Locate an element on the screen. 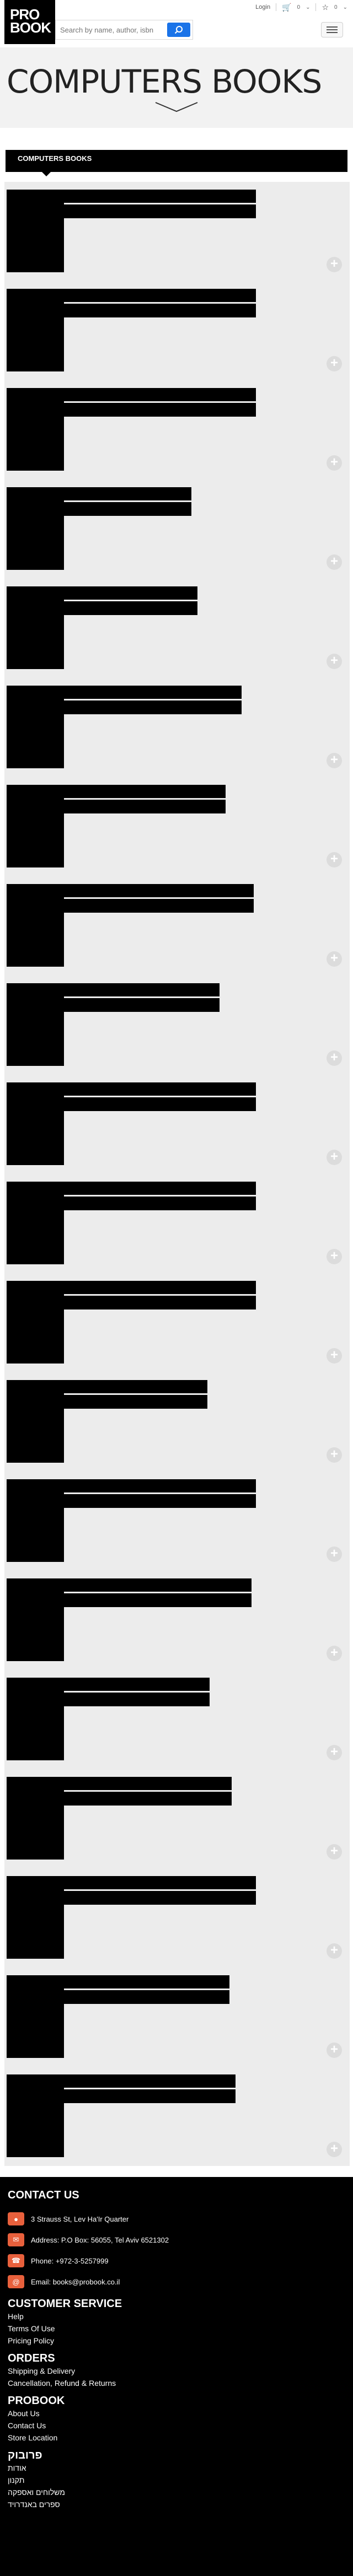 This screenshot has width=353, height=2576. hebrew-link: משלוחים ואספקה is located at coordinates (180, 2492).